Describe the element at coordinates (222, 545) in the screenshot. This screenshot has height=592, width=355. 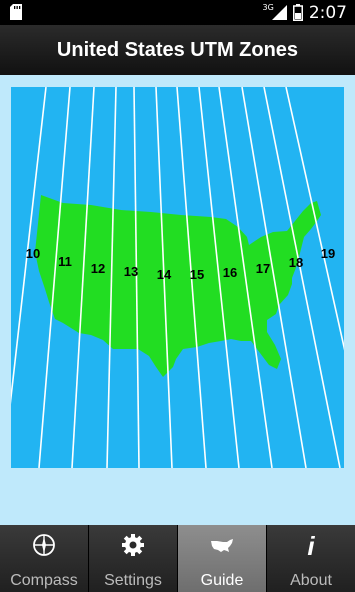
I see `us-map-icon` at that location.